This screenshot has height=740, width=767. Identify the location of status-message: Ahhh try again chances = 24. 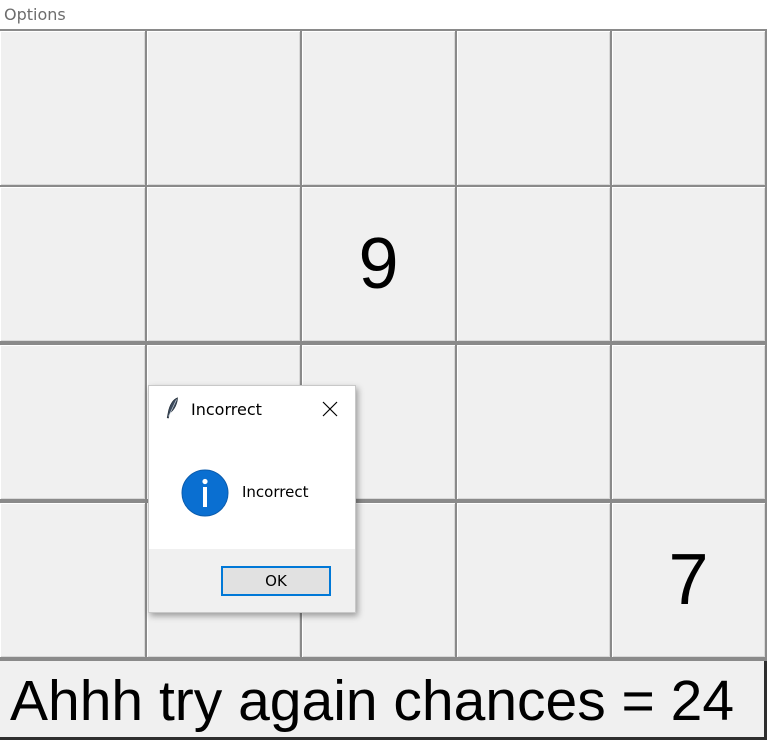
(372, 701).